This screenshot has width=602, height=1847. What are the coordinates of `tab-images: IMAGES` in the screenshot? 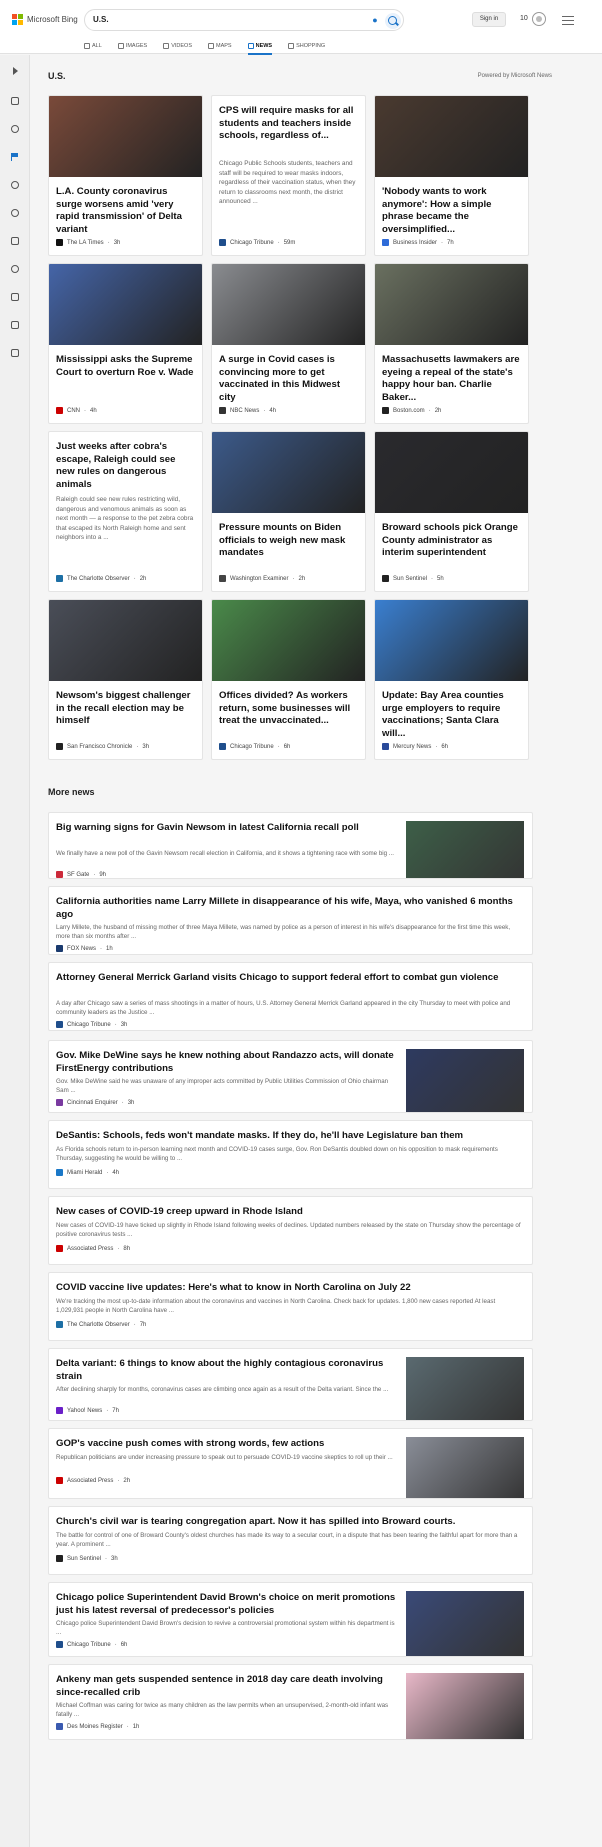 It's located at (132, 46).